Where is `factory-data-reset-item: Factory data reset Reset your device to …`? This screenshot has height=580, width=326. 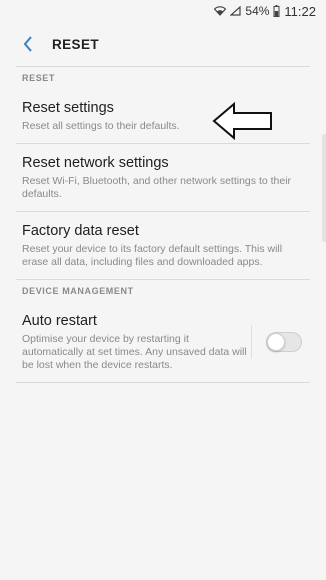
factory-data-reset-item: Factory data reset Reset your device to … is located at coordinates (163, 245).